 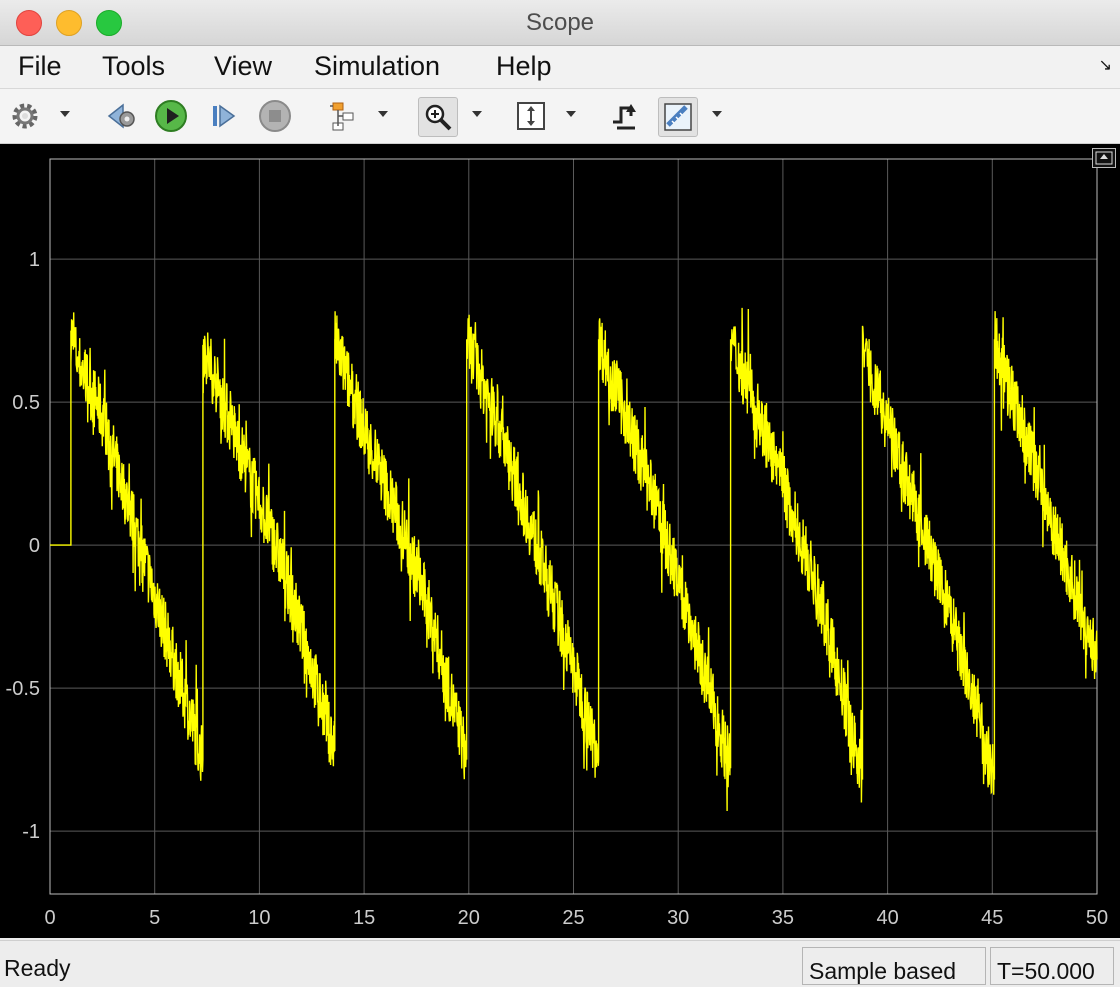 I want to click on step-back-icon, so click(x=121, y=116).